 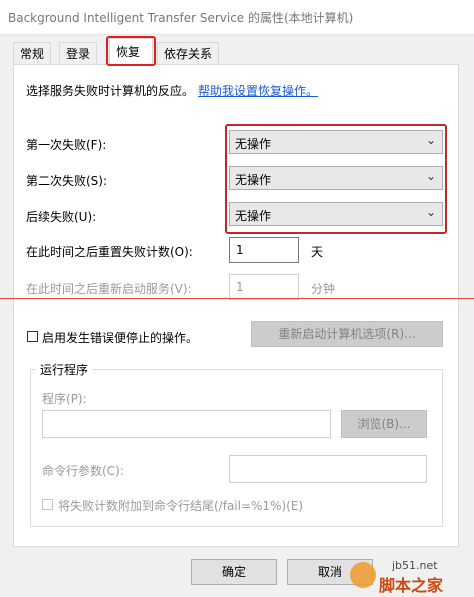 I want to click on reset-count-value: 1, so click(x=240, y=250).